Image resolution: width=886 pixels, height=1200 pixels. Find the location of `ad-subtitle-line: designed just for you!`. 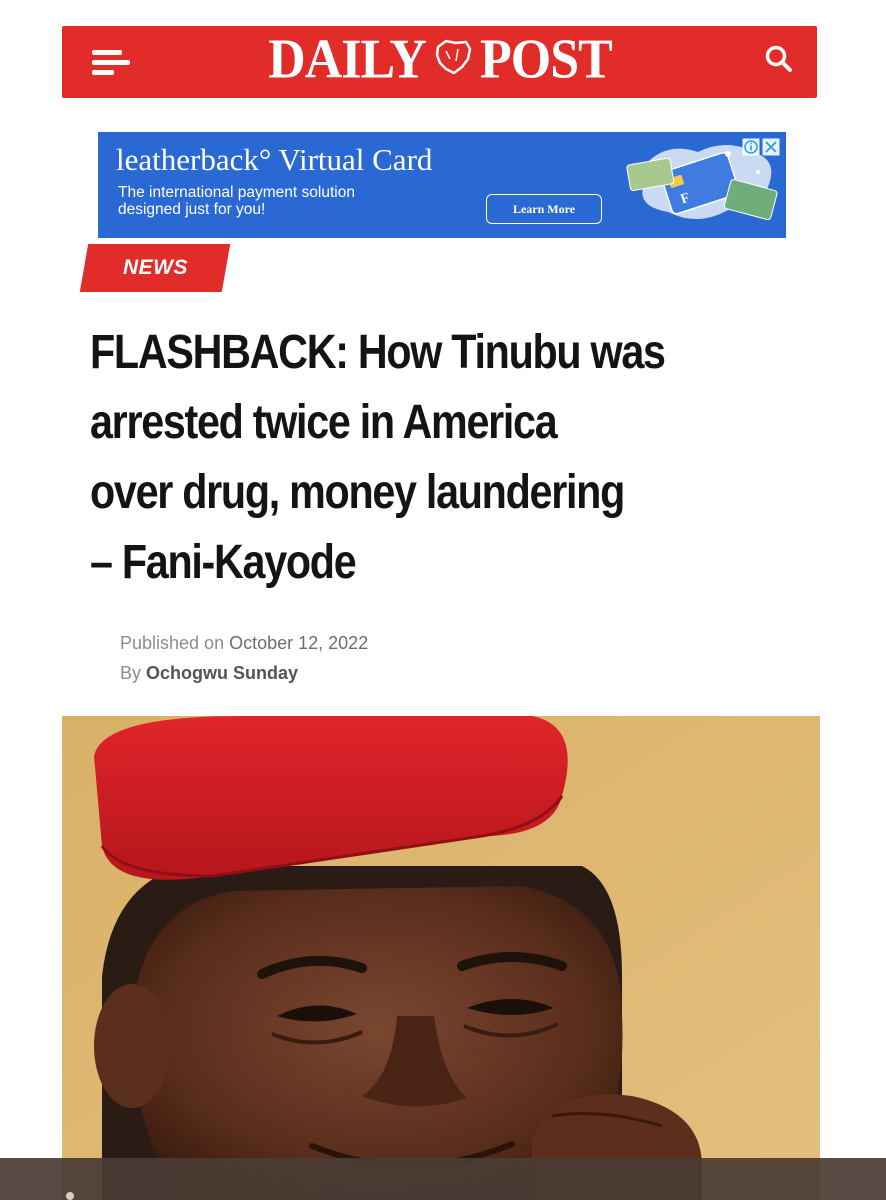

ad-subtitle-line: designed just for you! is located at coordinates (192, 209).